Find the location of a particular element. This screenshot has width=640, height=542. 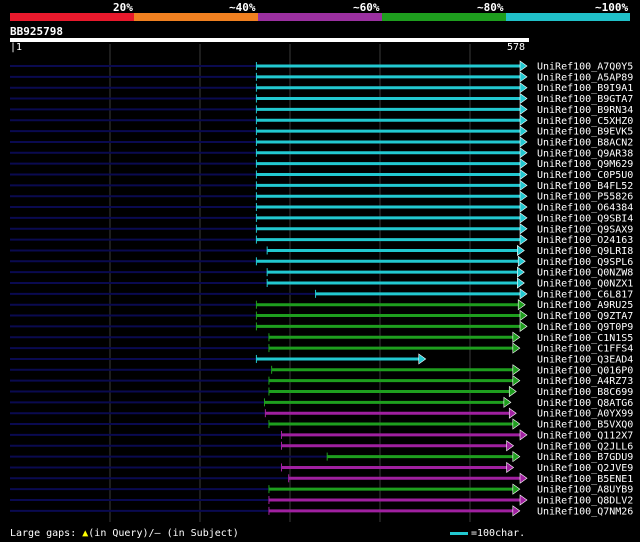

hit-label: UniRef100_A8UYB9 is located at coordinates (585, 490).